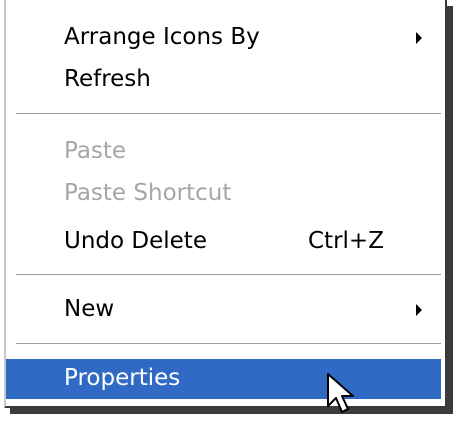 The width and height of the screenshot is (460, 433). What do you see at coordinates (107, 79) in the screenshot?
I see `menu-item-label: Refresh` at bounding box center [107, 79].